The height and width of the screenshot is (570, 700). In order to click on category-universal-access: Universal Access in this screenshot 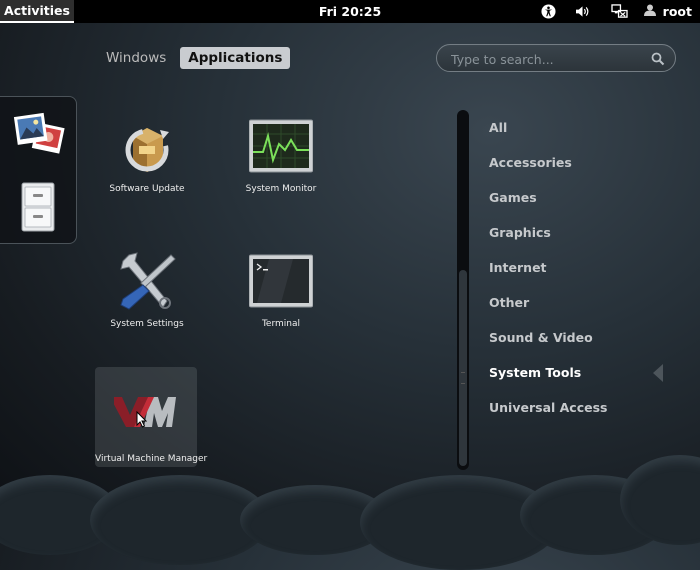, I will do `click(548, 415)`.